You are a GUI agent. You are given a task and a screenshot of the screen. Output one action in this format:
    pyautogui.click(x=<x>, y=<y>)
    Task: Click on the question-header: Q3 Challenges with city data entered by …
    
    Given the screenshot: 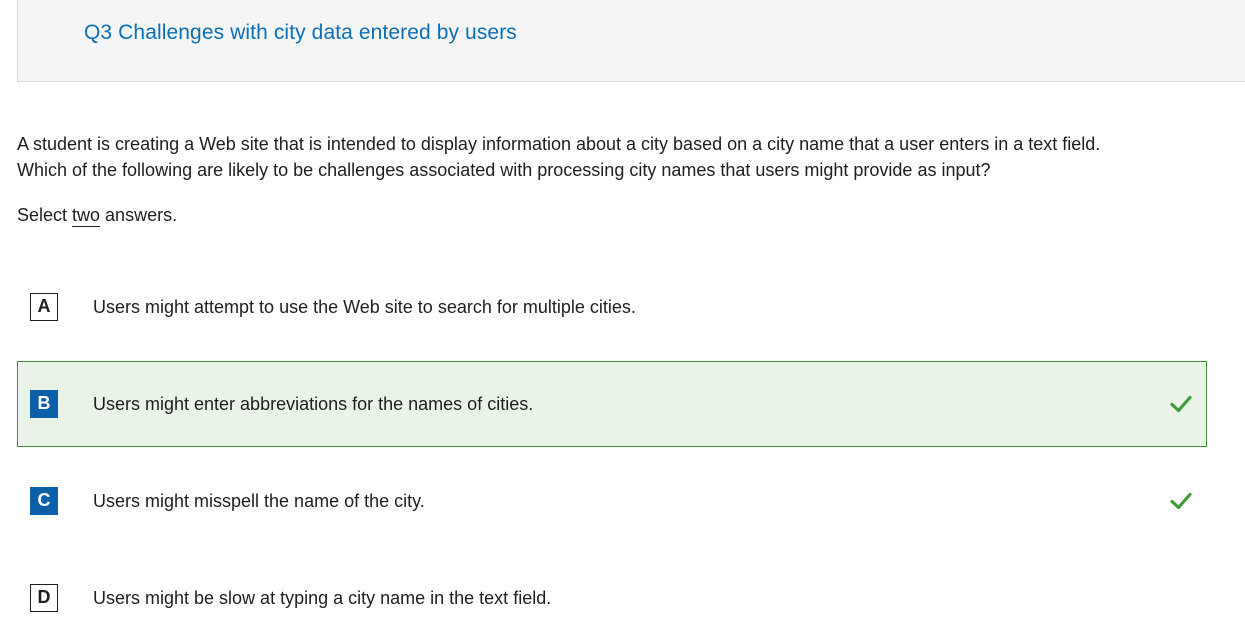 What is the action you would take?
    pyautogui.click(x=631, y=41)
    